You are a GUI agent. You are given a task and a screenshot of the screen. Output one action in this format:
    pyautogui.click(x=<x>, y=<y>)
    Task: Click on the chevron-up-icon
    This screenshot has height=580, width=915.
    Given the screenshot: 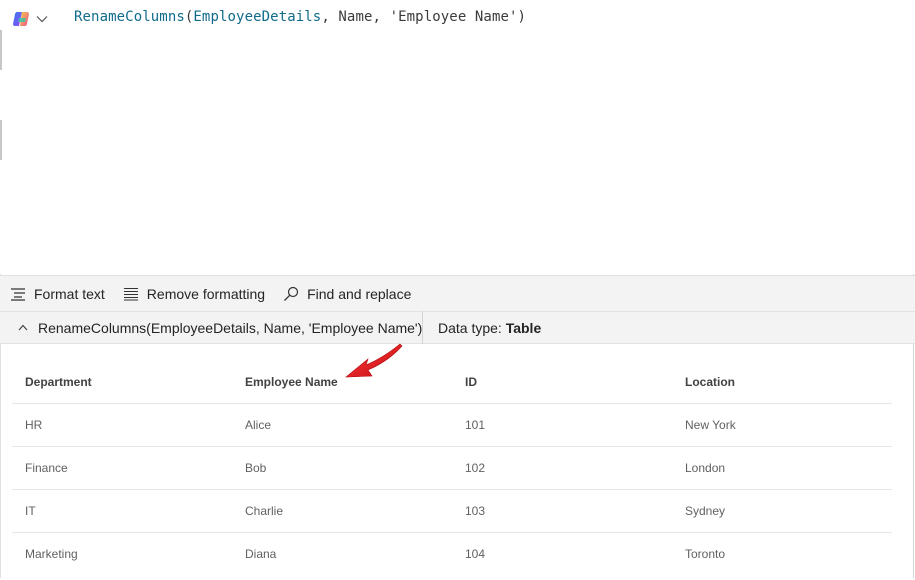 What is the action you would take?
    pyautogui.click(x=23, y=327)
    